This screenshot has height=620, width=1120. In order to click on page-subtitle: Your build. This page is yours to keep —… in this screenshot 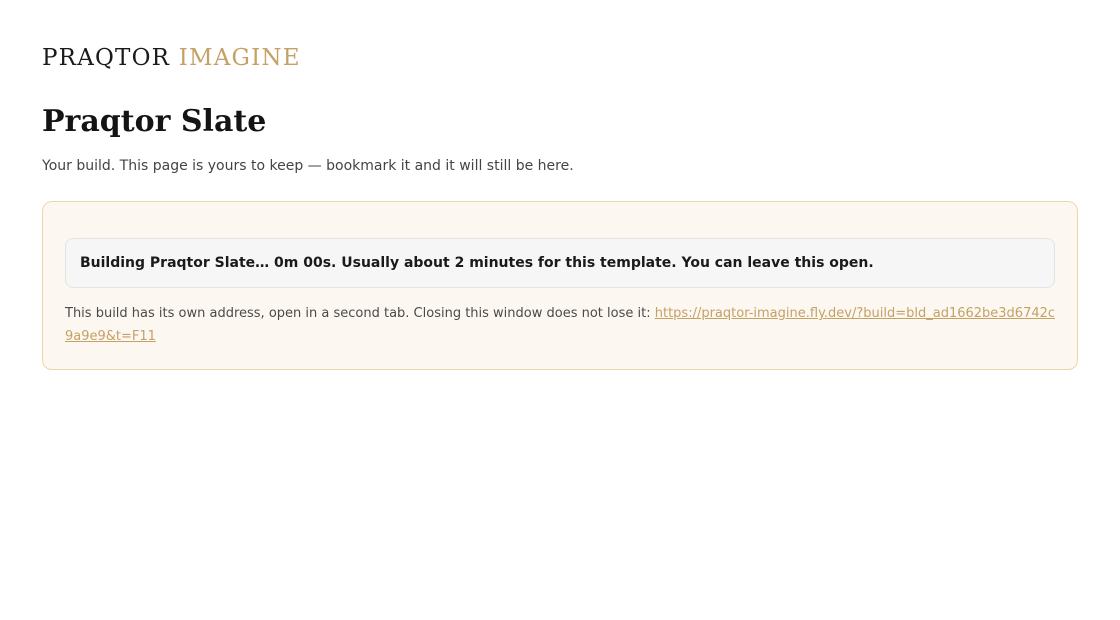, I will do `click(308, 166)`.